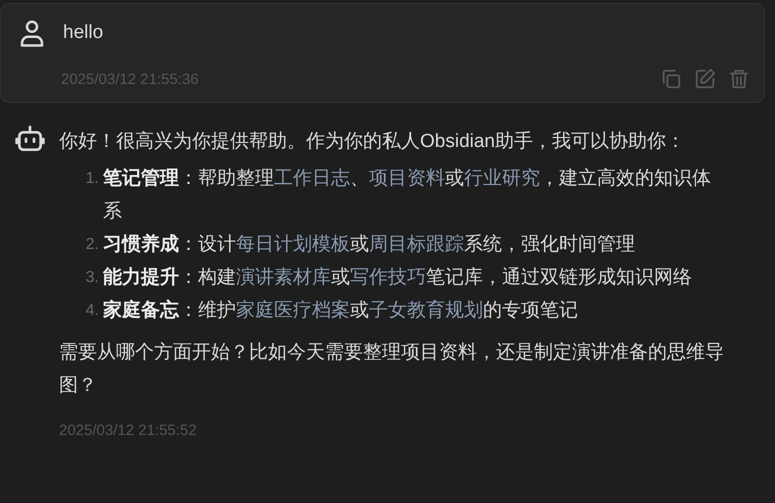  Describe the element at coordinates (91, 278) in the screenshot. I see `list-number: 3.` at that location.